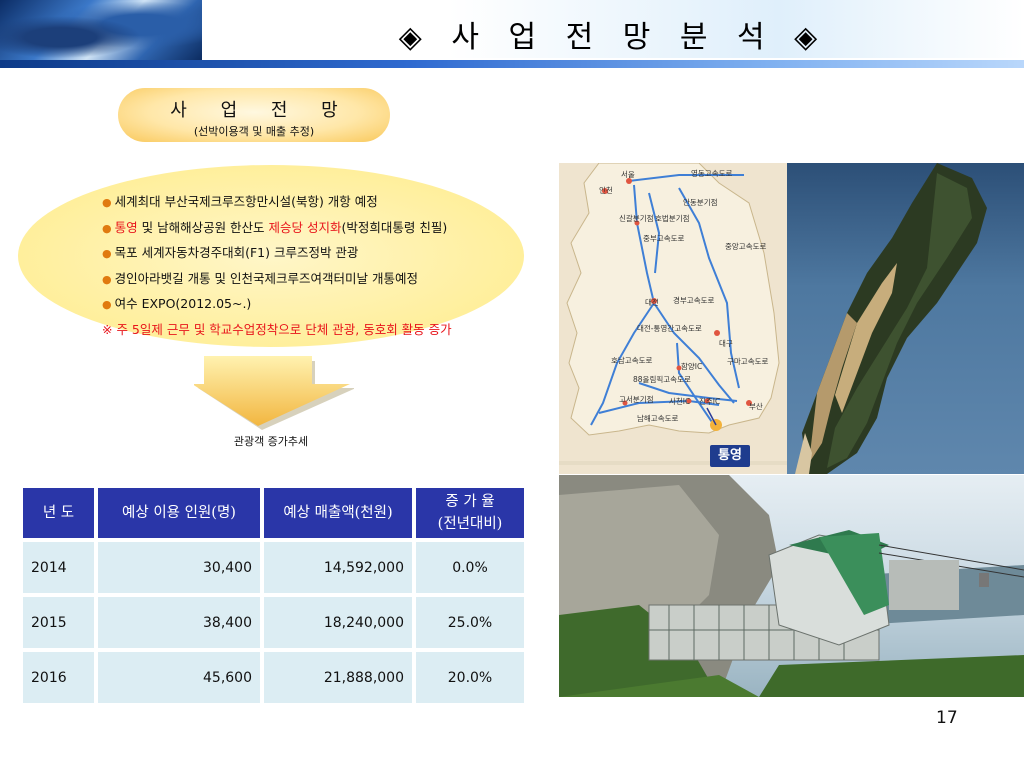 The width and height of the screenshot is (1024, 768). What do you see at coordinates (658, 418) in the screenshot?
I see `map-label: 남해고속도로` at bounding box center [658, 418].